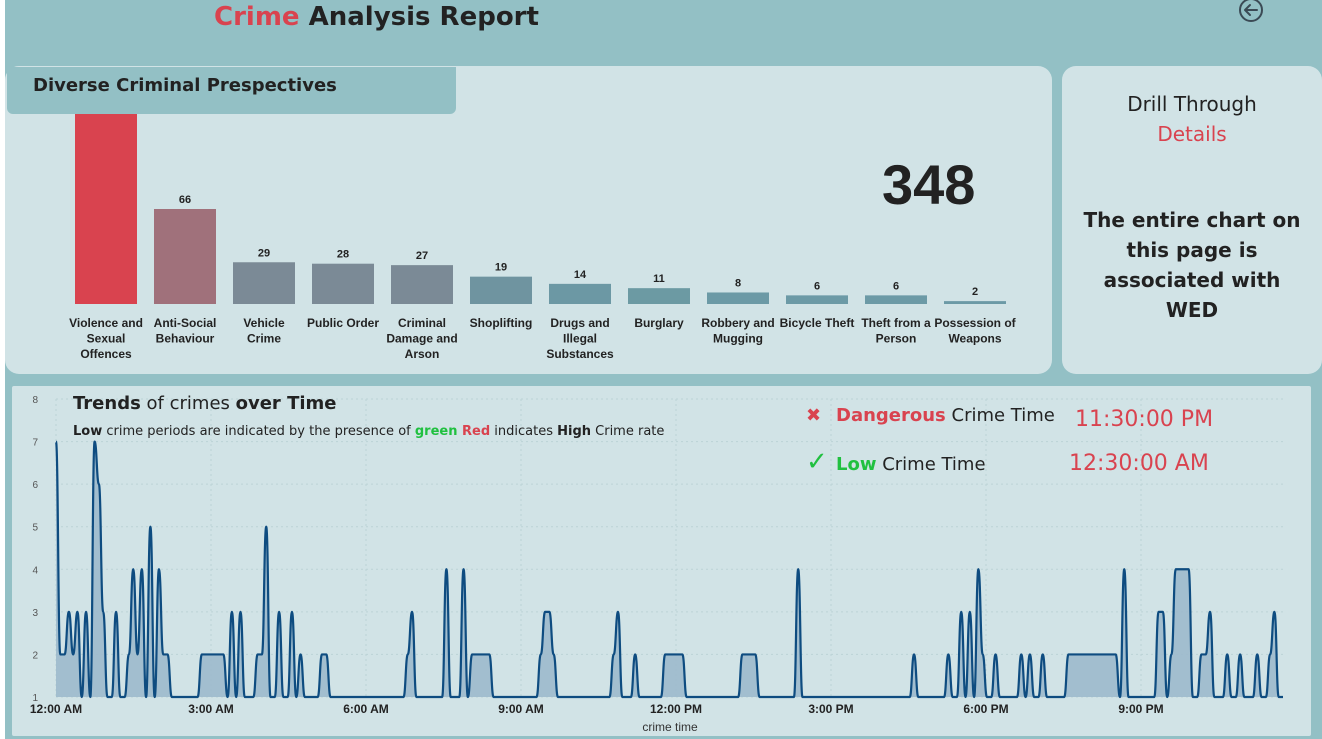 The height and width of the screenshot is (739, 1322). What do you see at coordinates (1139, 463) in the screenshot?
I see `low-time: 12:30:00 AM` at bounding box center [1139, 463].